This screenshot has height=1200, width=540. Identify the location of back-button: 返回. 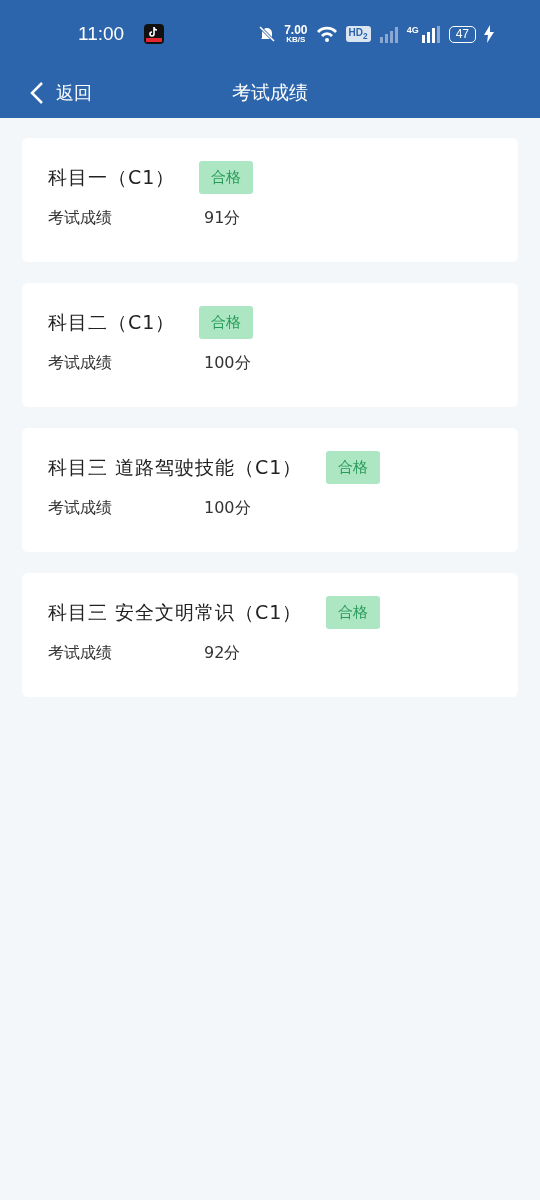
(61, 93).